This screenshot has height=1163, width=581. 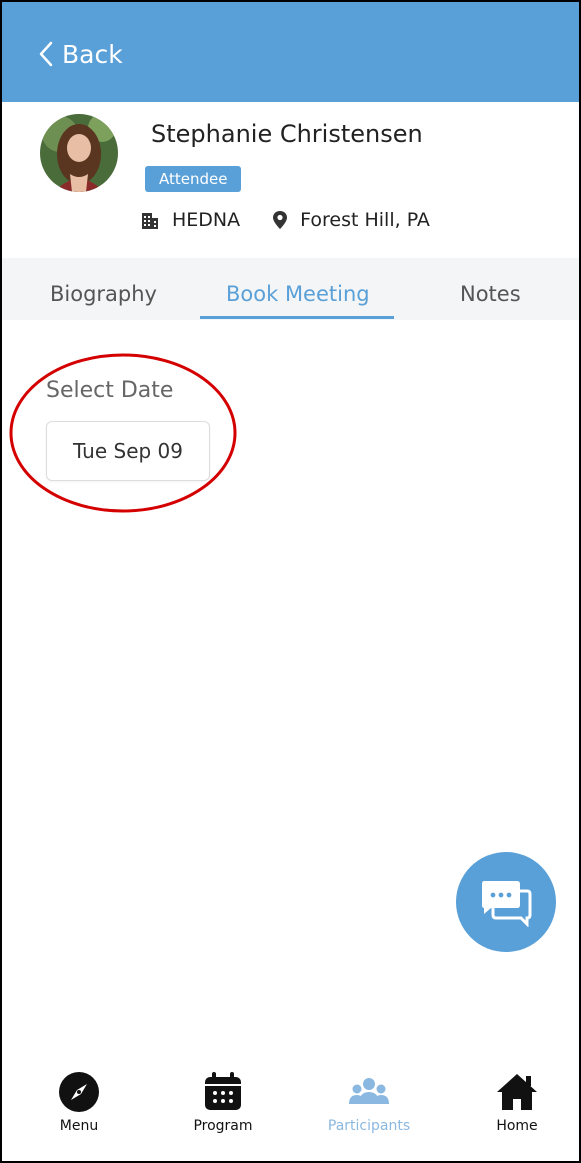 I want to click on nav-participants-label: Participants, so click(x=369, y=1126).